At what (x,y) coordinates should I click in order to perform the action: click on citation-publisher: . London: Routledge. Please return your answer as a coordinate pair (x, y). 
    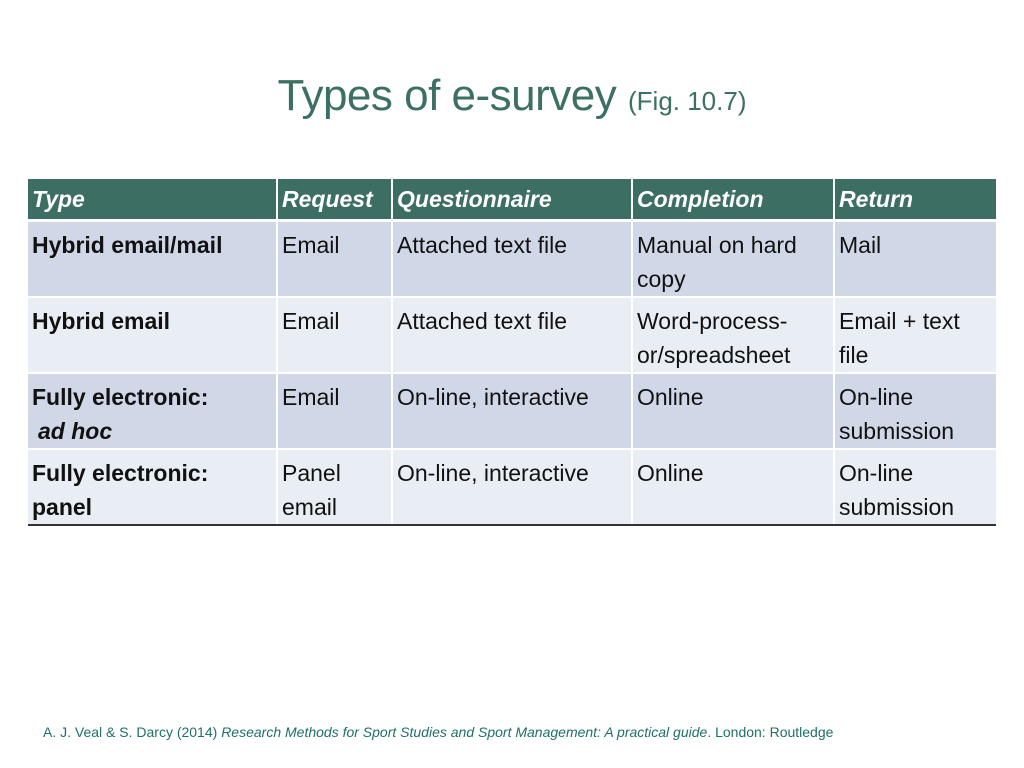
    Looking at the image, I should click on (770, 732).